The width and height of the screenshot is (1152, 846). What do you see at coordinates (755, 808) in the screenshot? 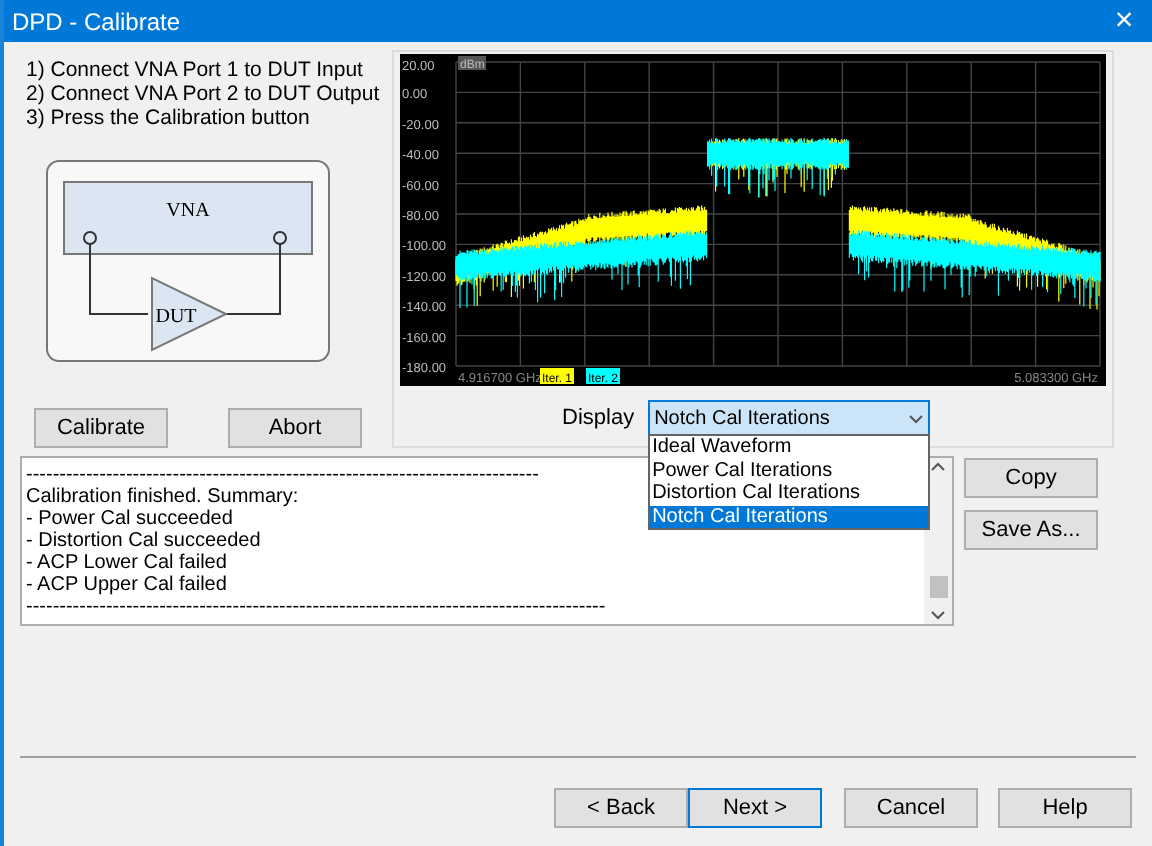
I see `wizard-button: Next >` at bounding box center [755, 808].